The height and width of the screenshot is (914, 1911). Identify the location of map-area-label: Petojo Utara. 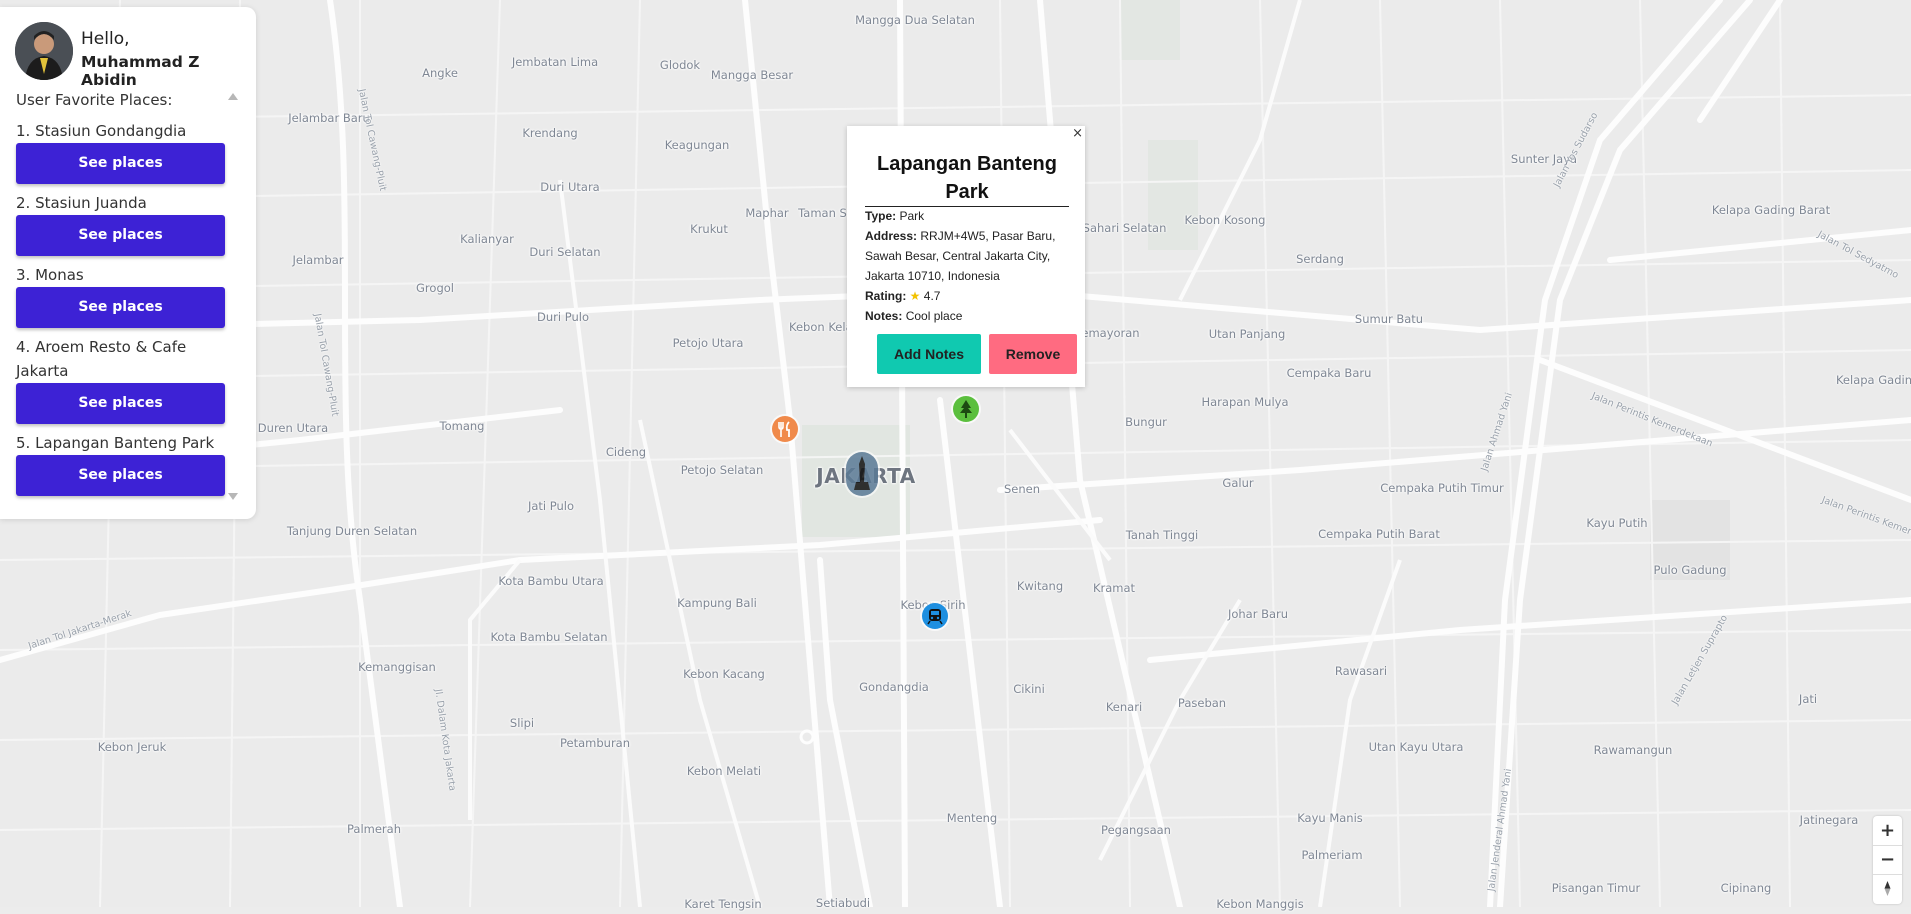
(708, 343).